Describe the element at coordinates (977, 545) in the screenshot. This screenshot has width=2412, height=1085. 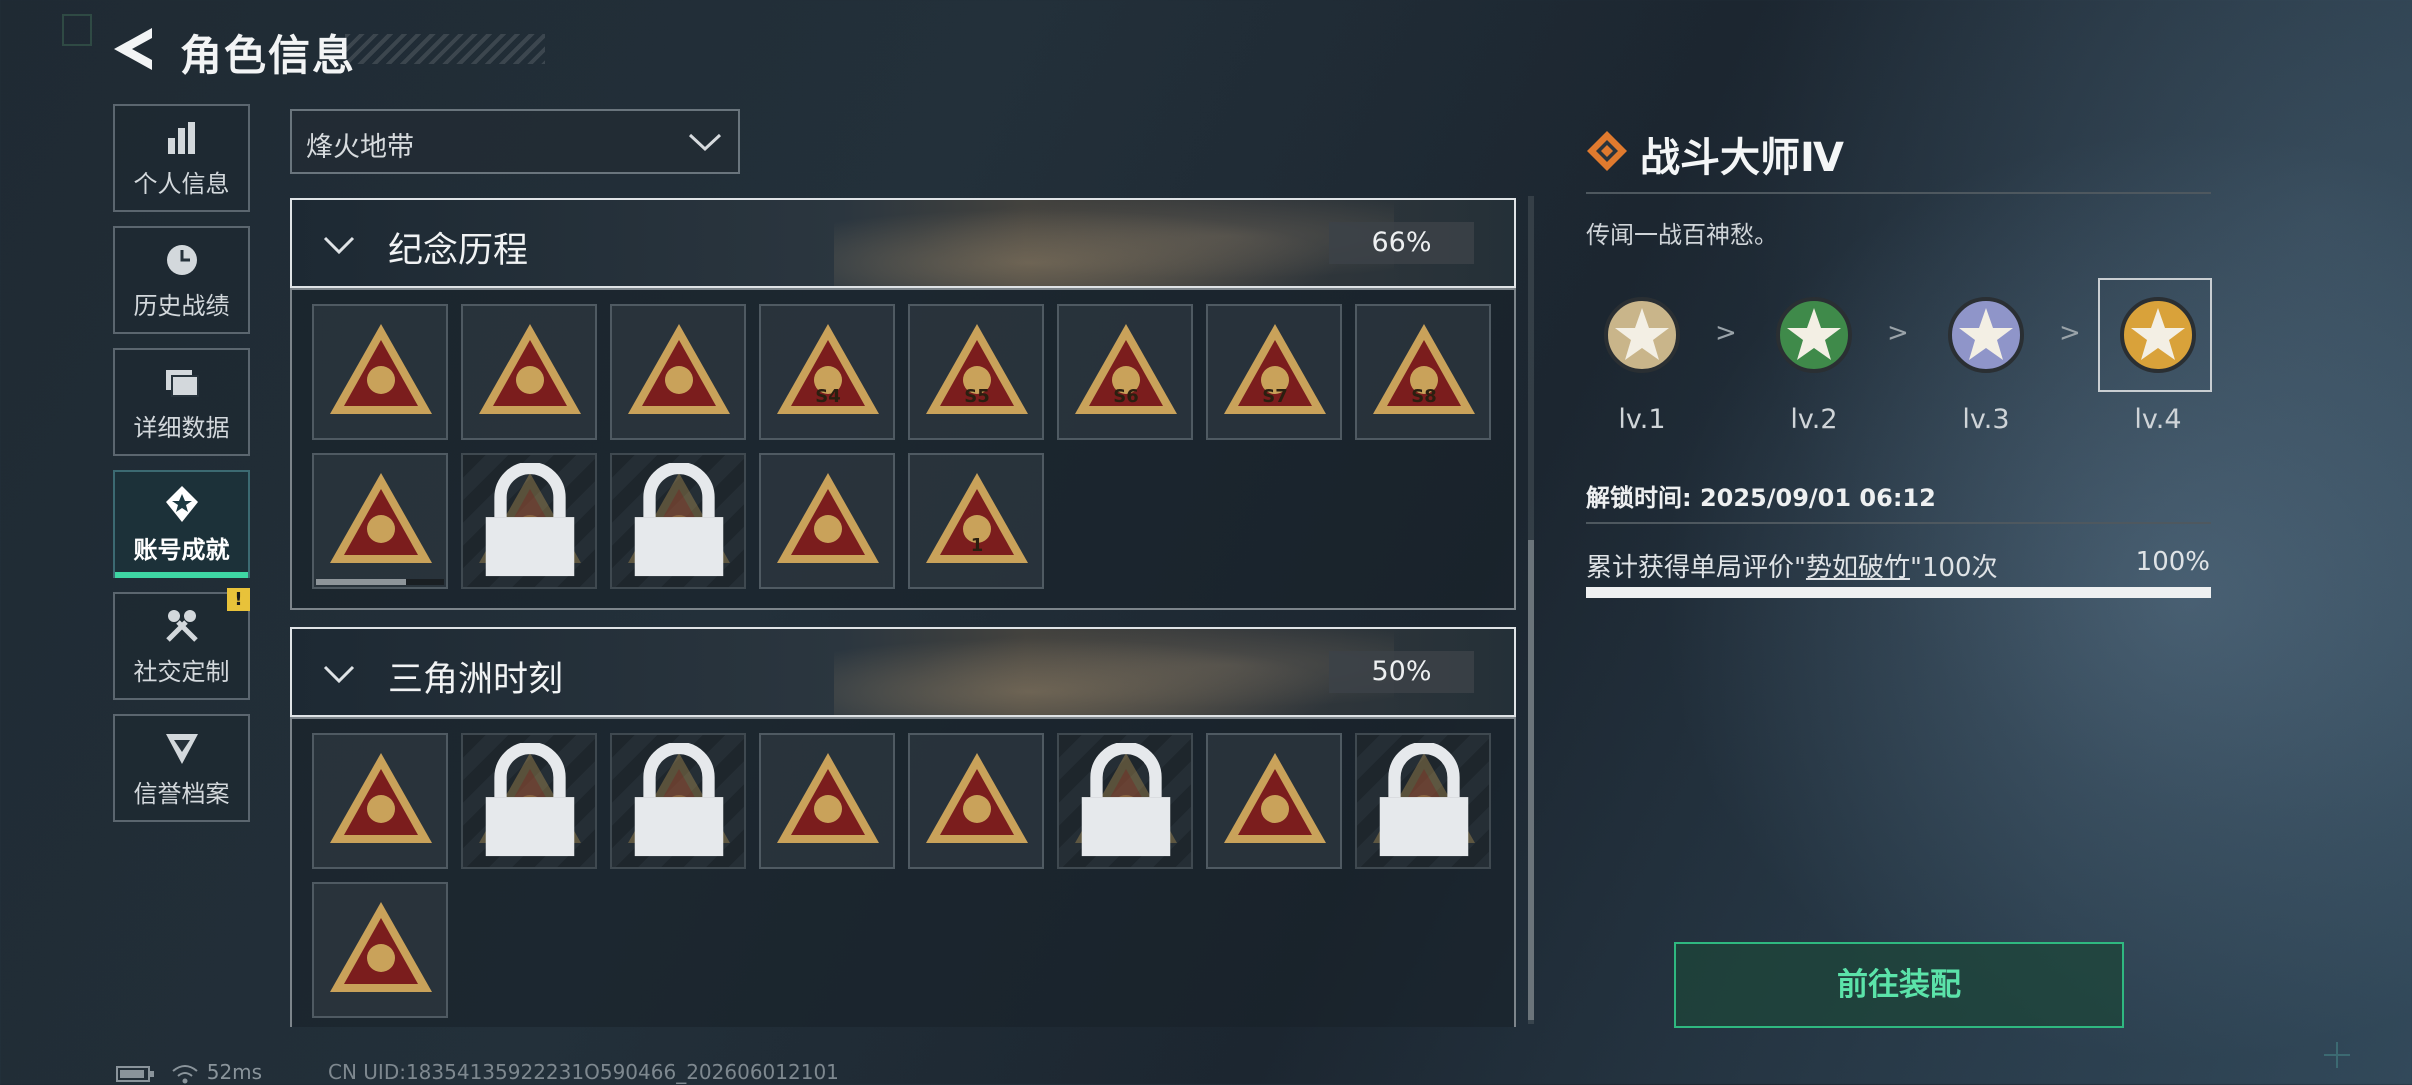
I see `svg-text: 1` at that location.